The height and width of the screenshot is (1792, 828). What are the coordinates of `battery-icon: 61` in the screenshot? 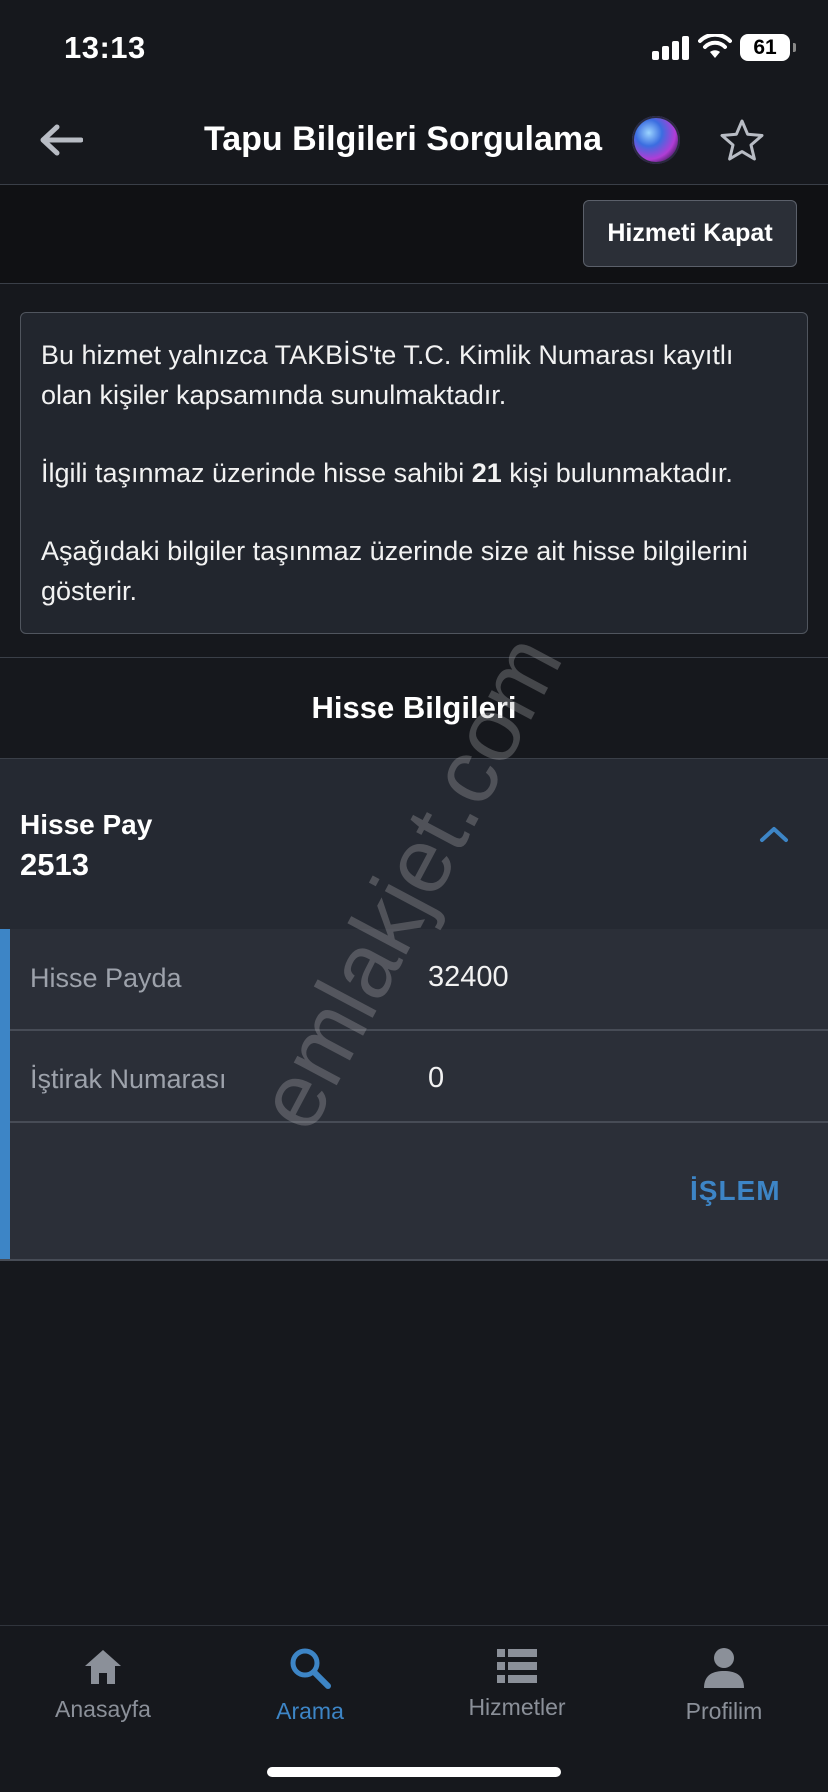 It's located at (768, 47).